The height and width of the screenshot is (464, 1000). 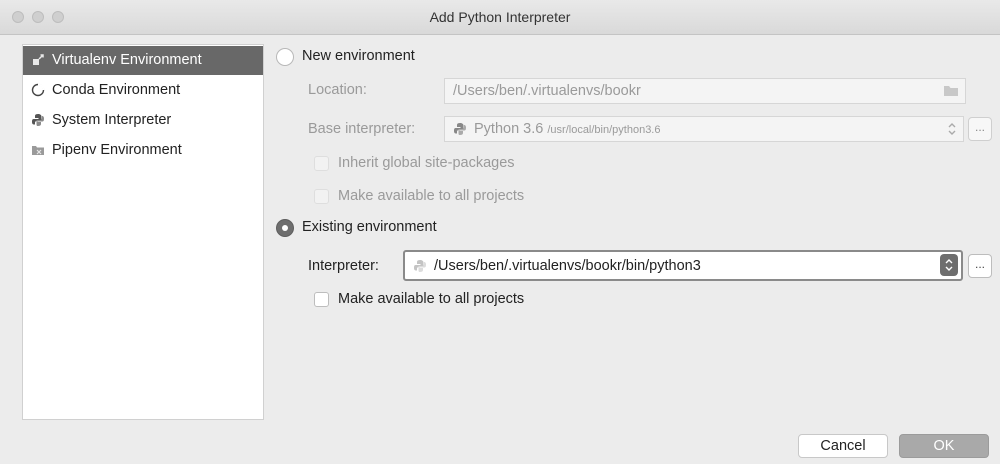 I want to click on existing-environment-radio, so click(x=285, y=228).